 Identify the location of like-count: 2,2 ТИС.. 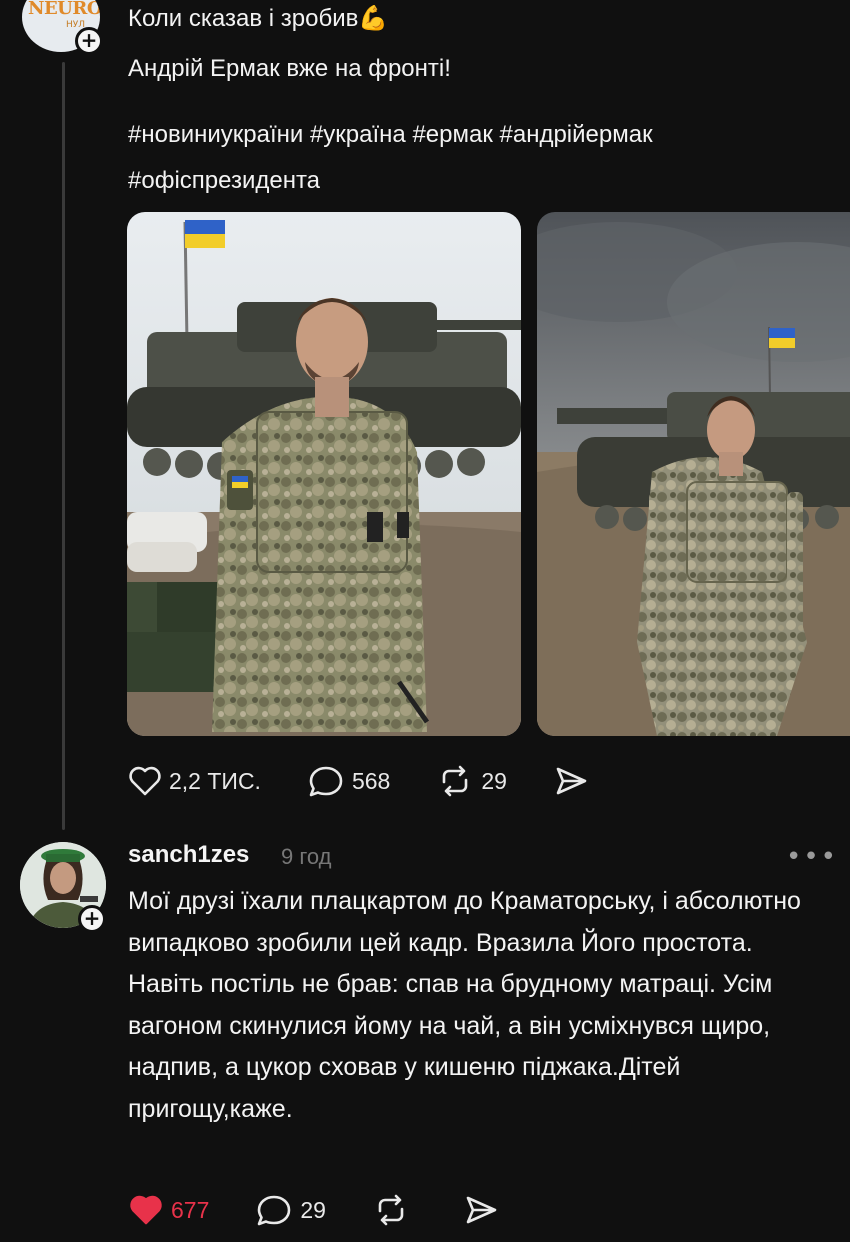
(215, 780).